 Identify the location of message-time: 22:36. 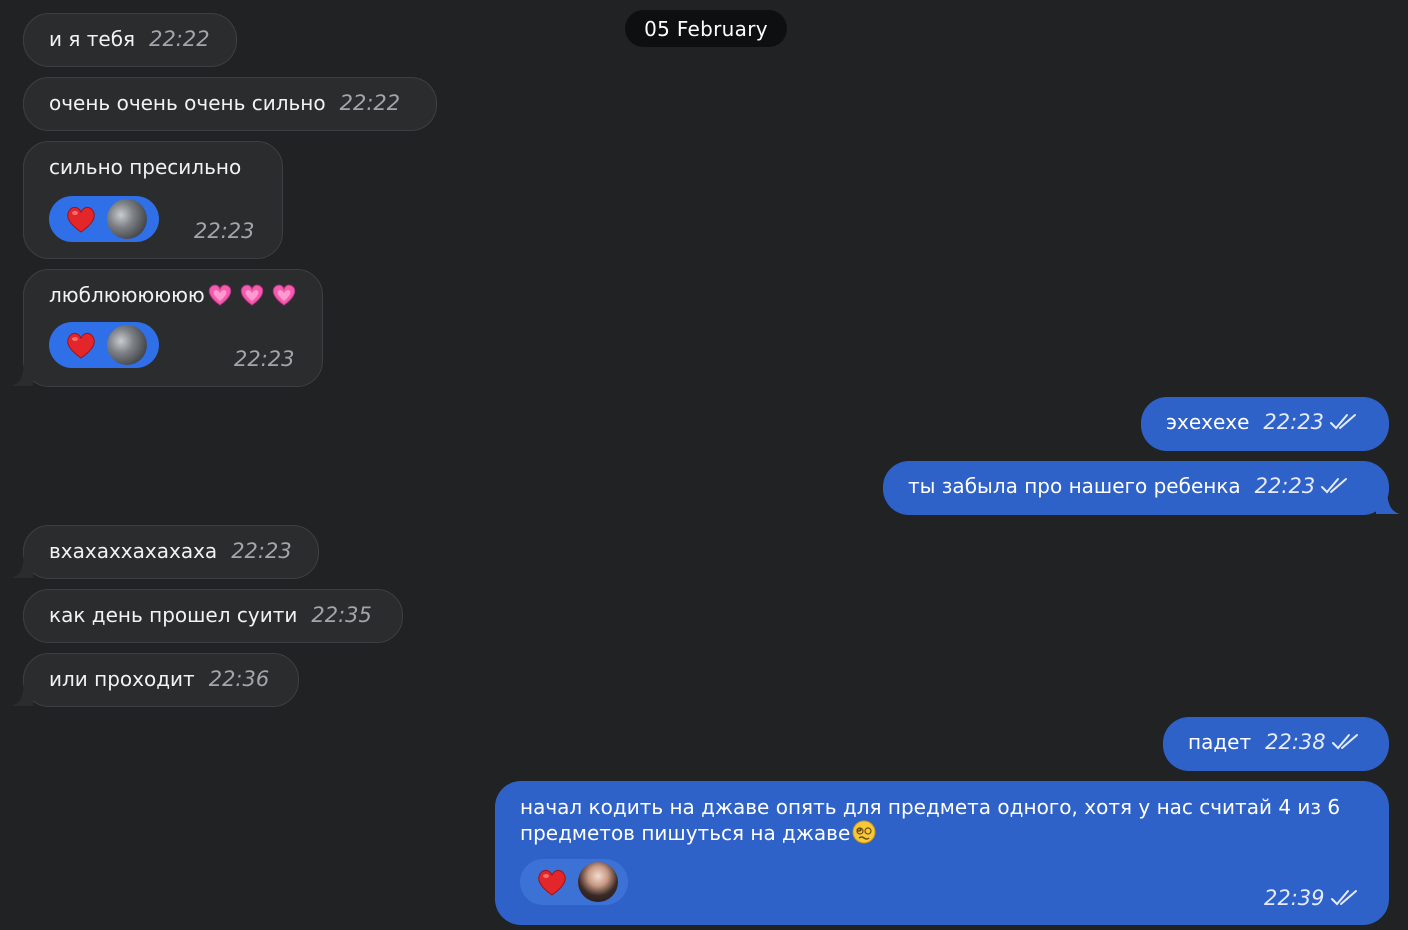
(239, 679).